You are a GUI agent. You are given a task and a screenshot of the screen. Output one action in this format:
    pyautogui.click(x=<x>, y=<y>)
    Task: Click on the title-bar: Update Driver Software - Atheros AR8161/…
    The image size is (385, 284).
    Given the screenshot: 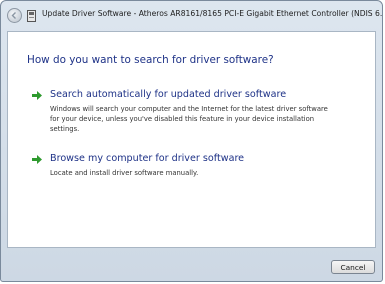 What is the action you would take?
    pyautogui.click(x=191, y=16)
    